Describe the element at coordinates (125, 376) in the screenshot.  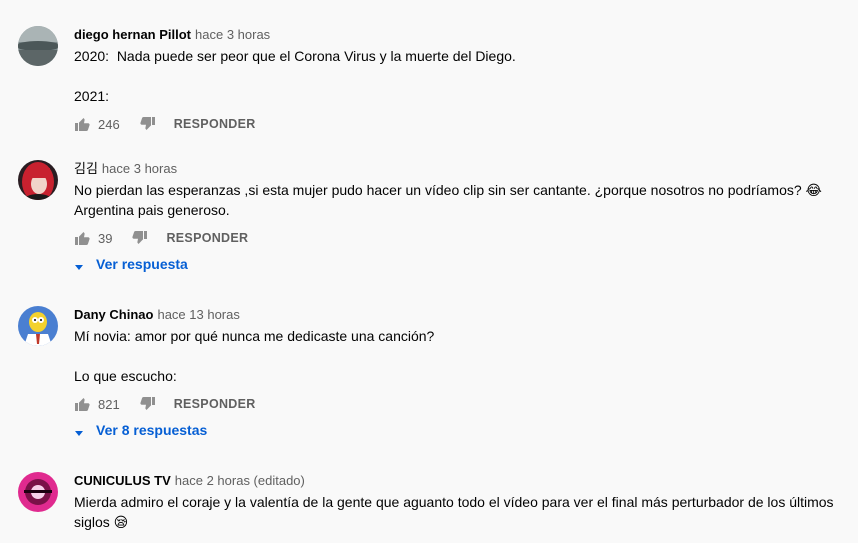
I see `comment-line: Lo que escucho:` at that location.